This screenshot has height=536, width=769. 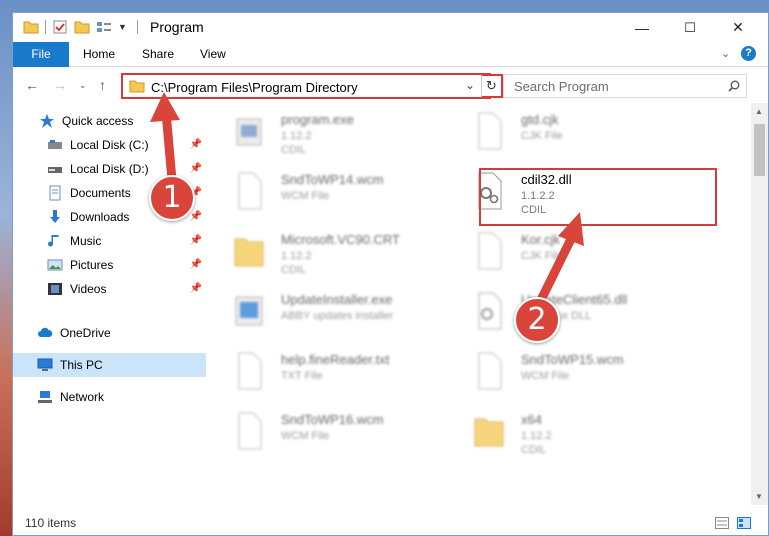 What do you see at coordinates (559, 259) in the screenshot?
I see `arrow-to-dll-file` at bounding box center [559, 259].